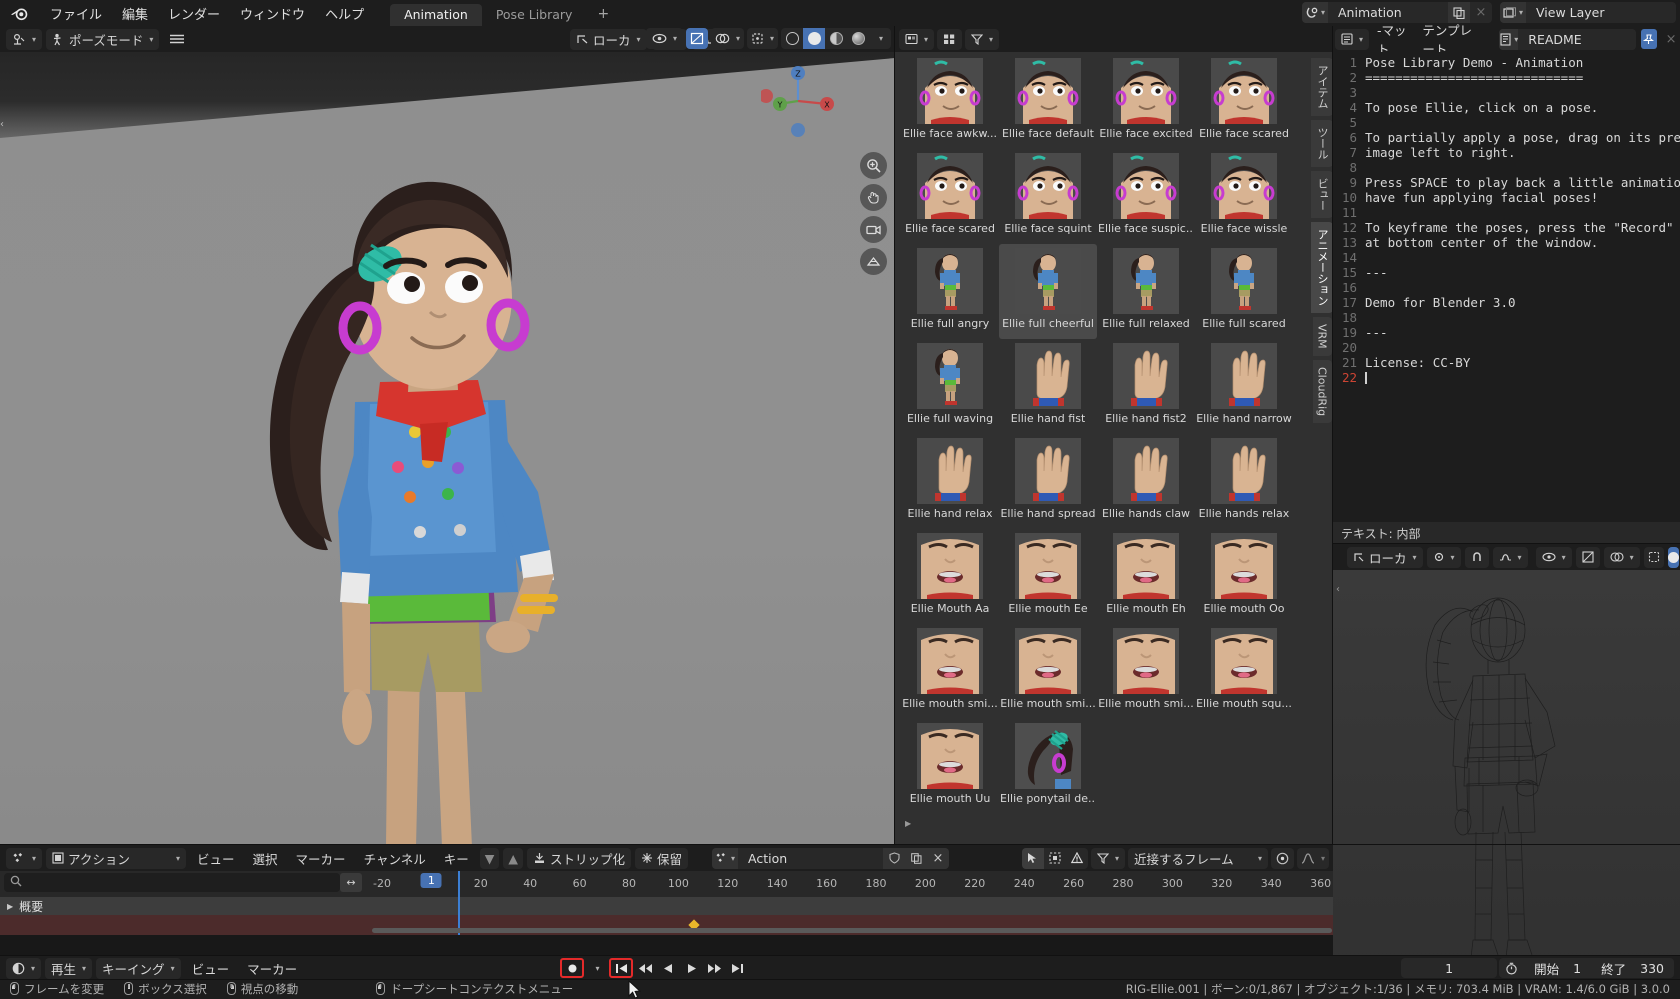 The width and height of the screenshot is (1680, 999). What do you see at coordinates (1506, 167) in the screenshot?
I see `text-line: 8` at bounding box center [1506, 167].